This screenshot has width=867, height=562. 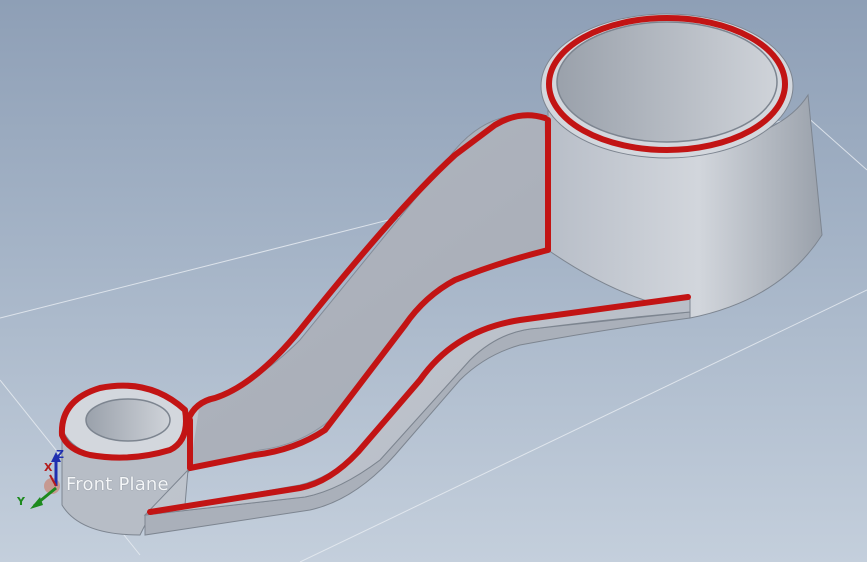 What do you see at coordinates (667, 82) in the screenshot?
I see `large-bore` at bounding box center [667, 82].